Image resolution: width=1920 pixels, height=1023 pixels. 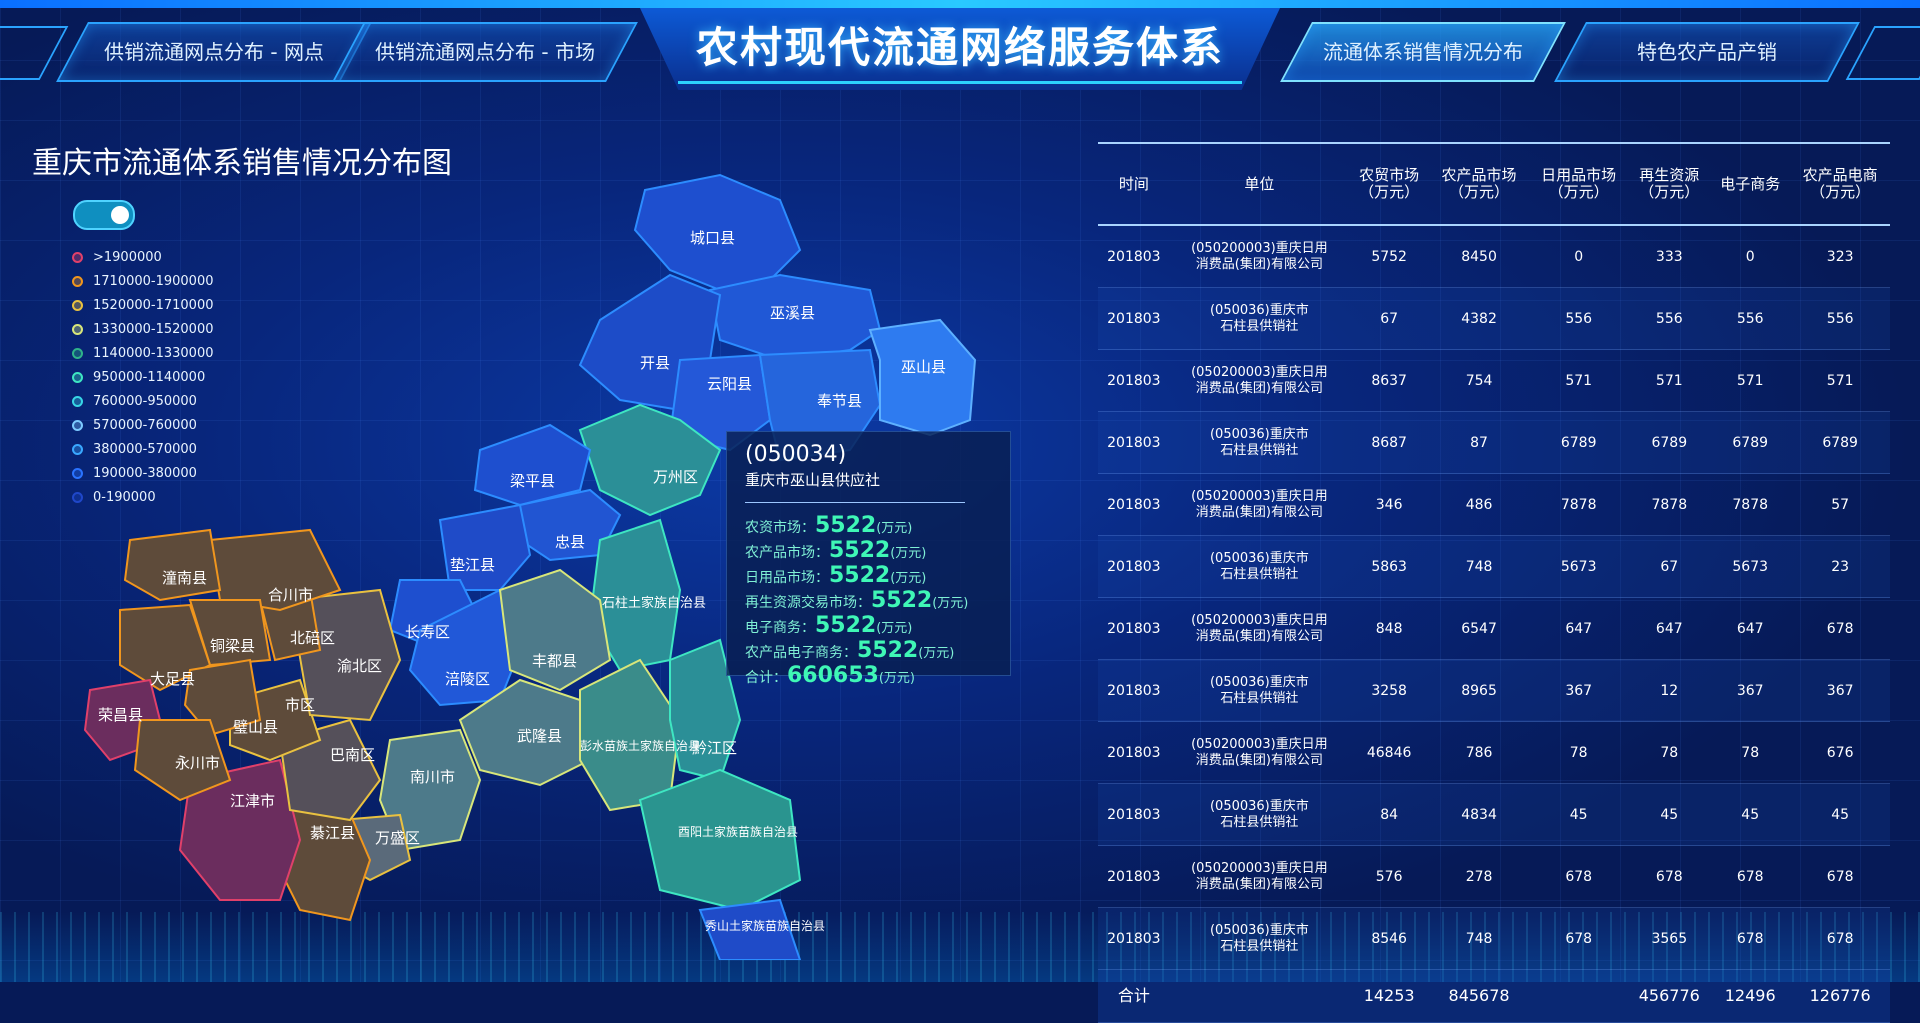 What do you see at coordinates (923, 367) in the screenshot?
I see `region-label: 巫山县` at bounding box center [923, 367].